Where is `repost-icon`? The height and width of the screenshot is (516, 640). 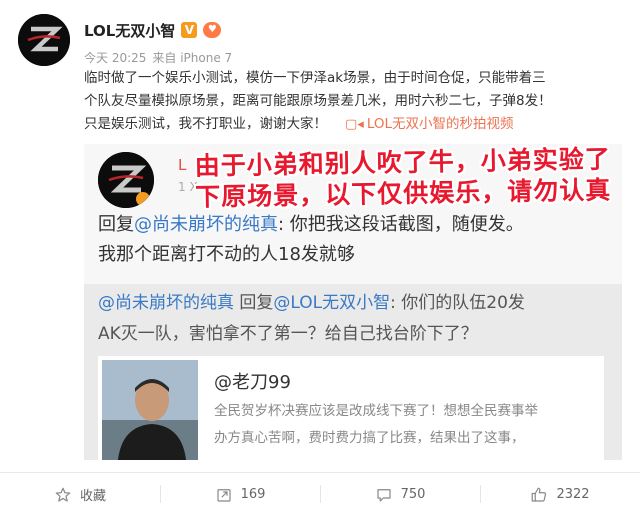
repost-icon is located at coordinates (223, 495).